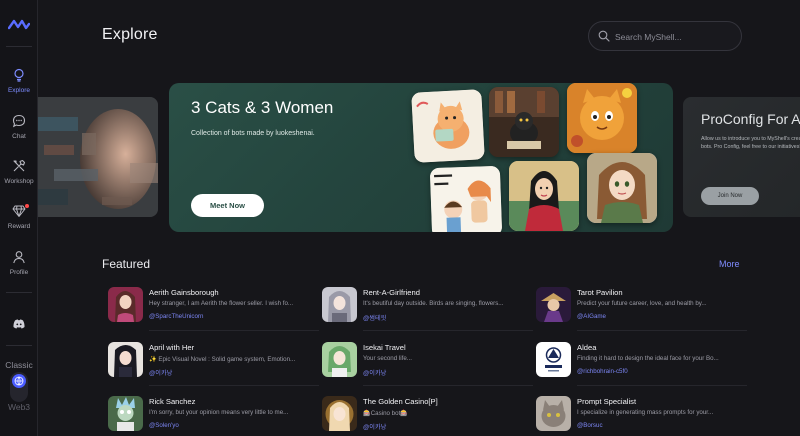 The height and width of the screenshot is (436, 800). I want to click on bot-name: Rent-A-Girlfriend, so click(391, 292).